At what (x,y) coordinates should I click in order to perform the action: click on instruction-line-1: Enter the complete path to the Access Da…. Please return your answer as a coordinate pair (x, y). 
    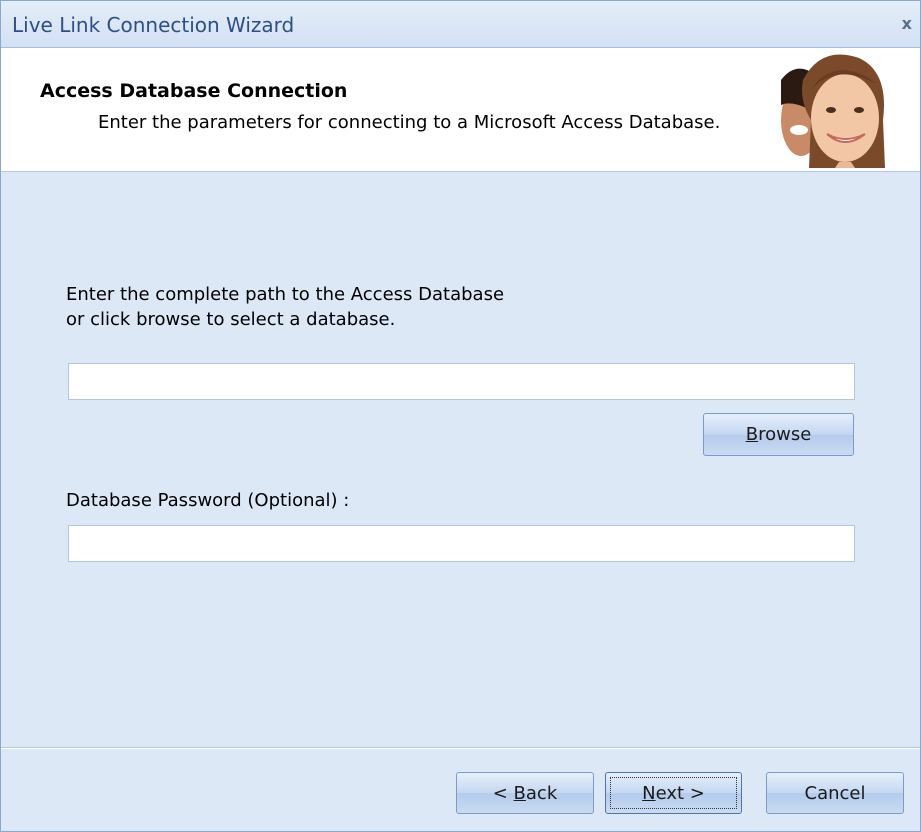
    Looking at the image, I should click on (285, 294).